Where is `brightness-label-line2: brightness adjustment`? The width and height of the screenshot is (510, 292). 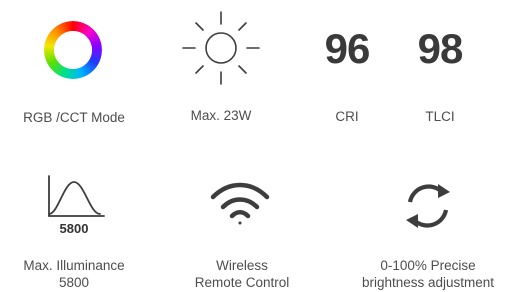 brightness-label-line2: brightness adjustment is located at coordinates (428, 282).